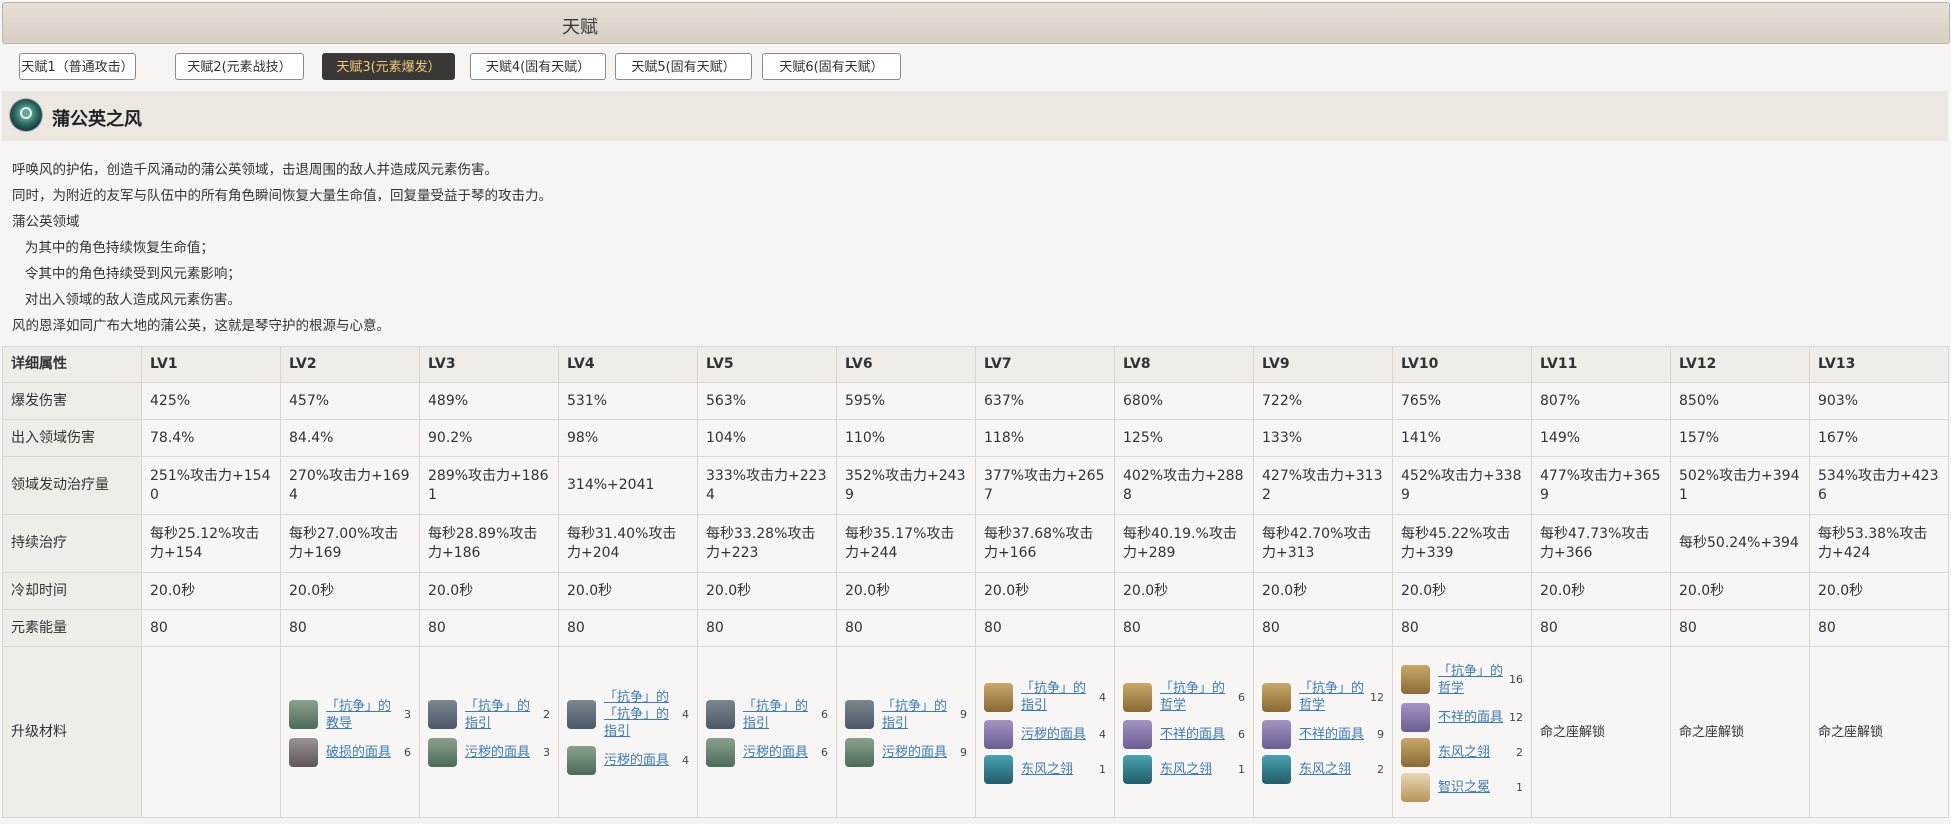 Image resolution: width=1951 pixels, height=824 pixels. What do you see at coordinates (685, 714) in the screenshot?
I see `material-count: 4` at bounding box center [685, 714].